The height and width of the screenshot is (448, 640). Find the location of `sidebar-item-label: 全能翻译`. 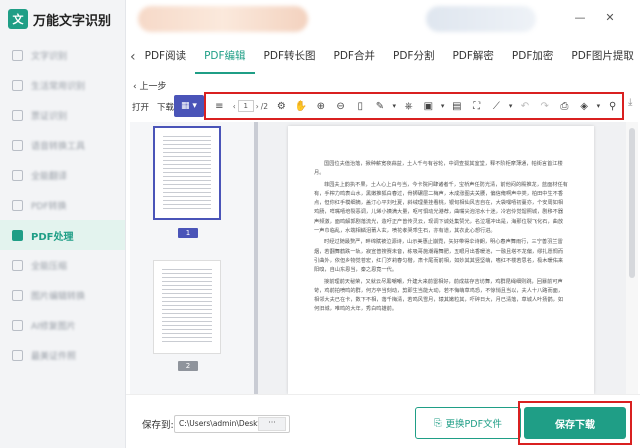

sidebar-item-label: 全能翻译 is located at coordinates (49, 176).